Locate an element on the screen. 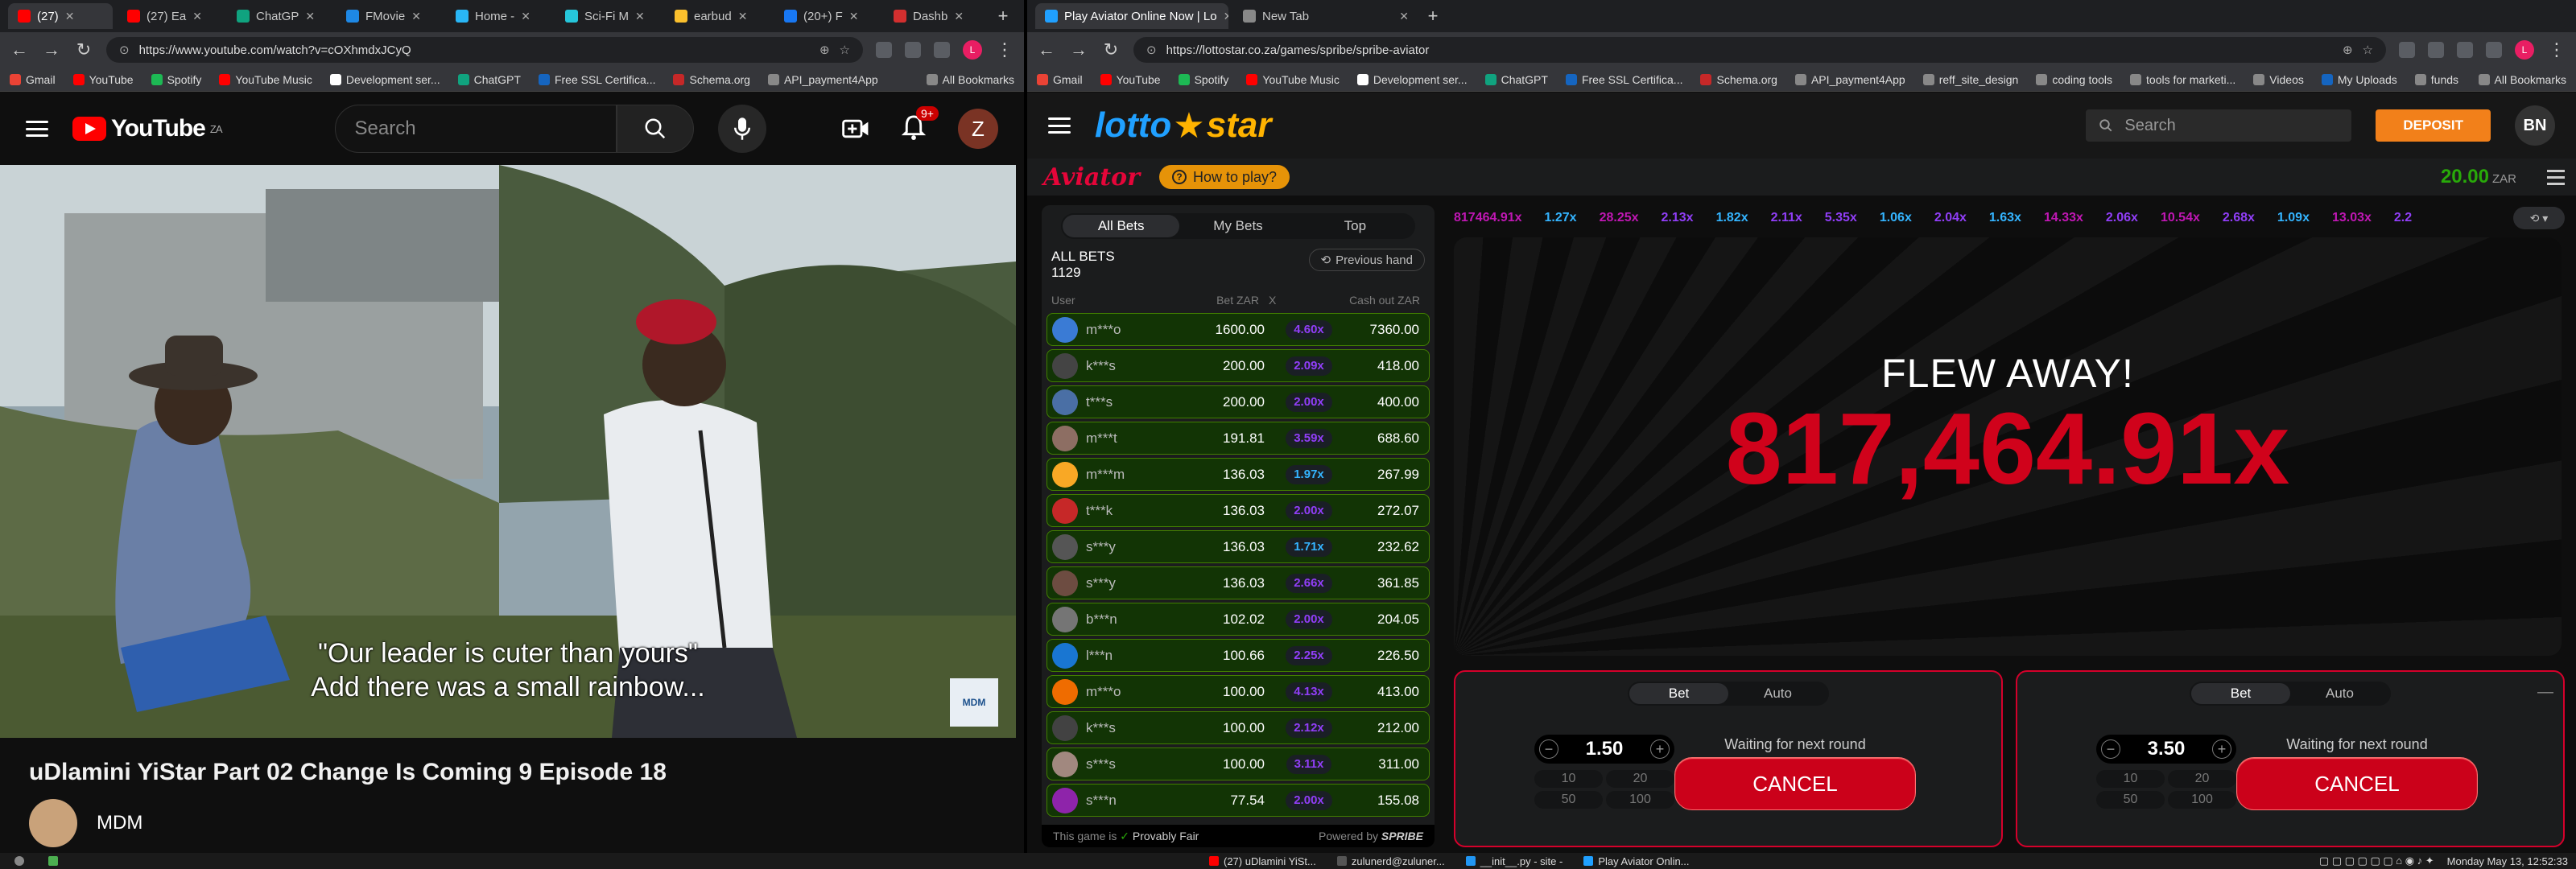 The image size is (2576, 869). forward-icon: → is located at coordinates (1078, 49).